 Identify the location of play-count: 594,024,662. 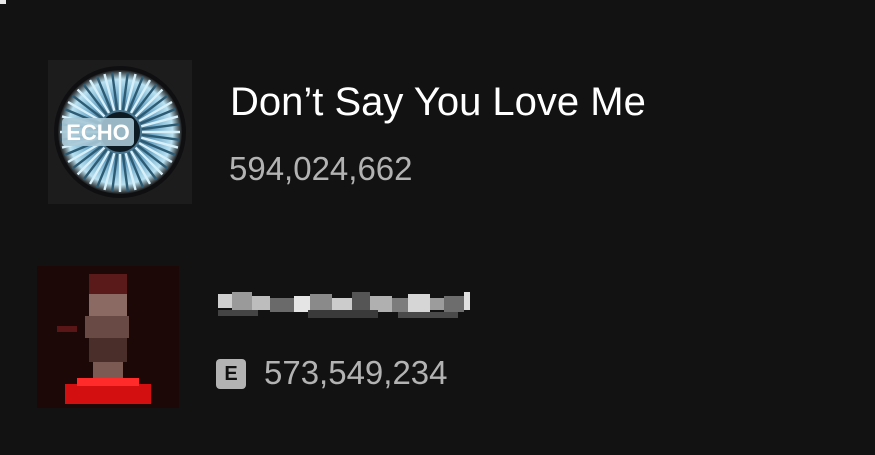
(321, 168).